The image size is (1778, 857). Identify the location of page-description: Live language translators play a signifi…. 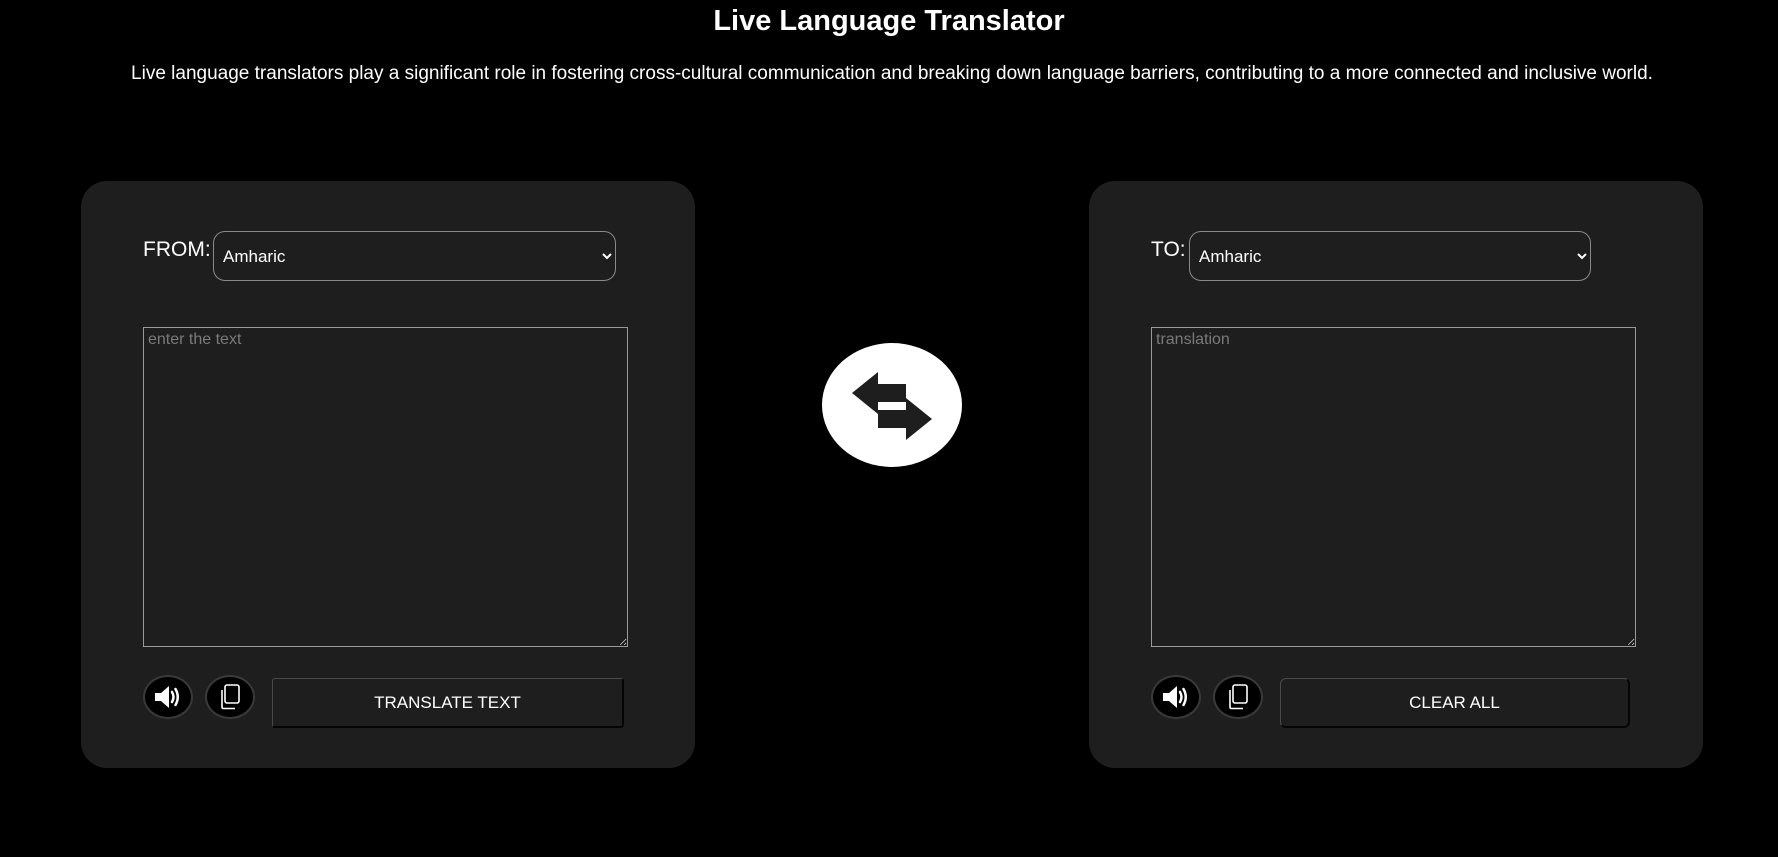
(892, 73).